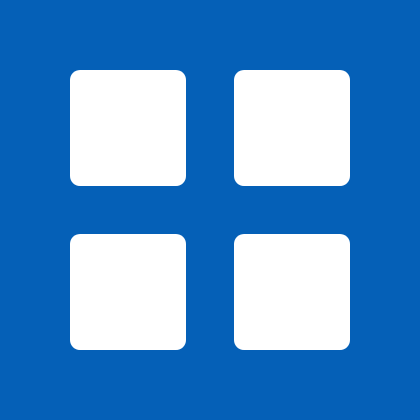  Describe the element at coordinates (292, 292) in the screenshot. I see `grid-tile-bottom-right` at that location.